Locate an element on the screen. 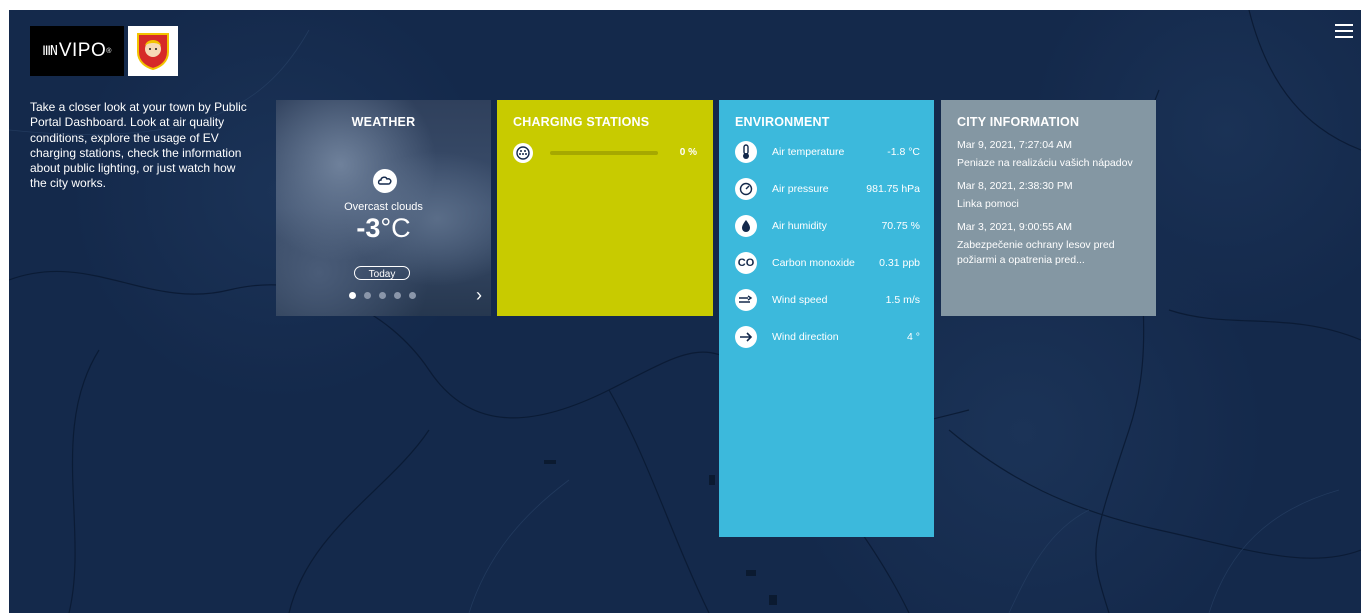  co-icon: CO is located at coordinates (746, 263).